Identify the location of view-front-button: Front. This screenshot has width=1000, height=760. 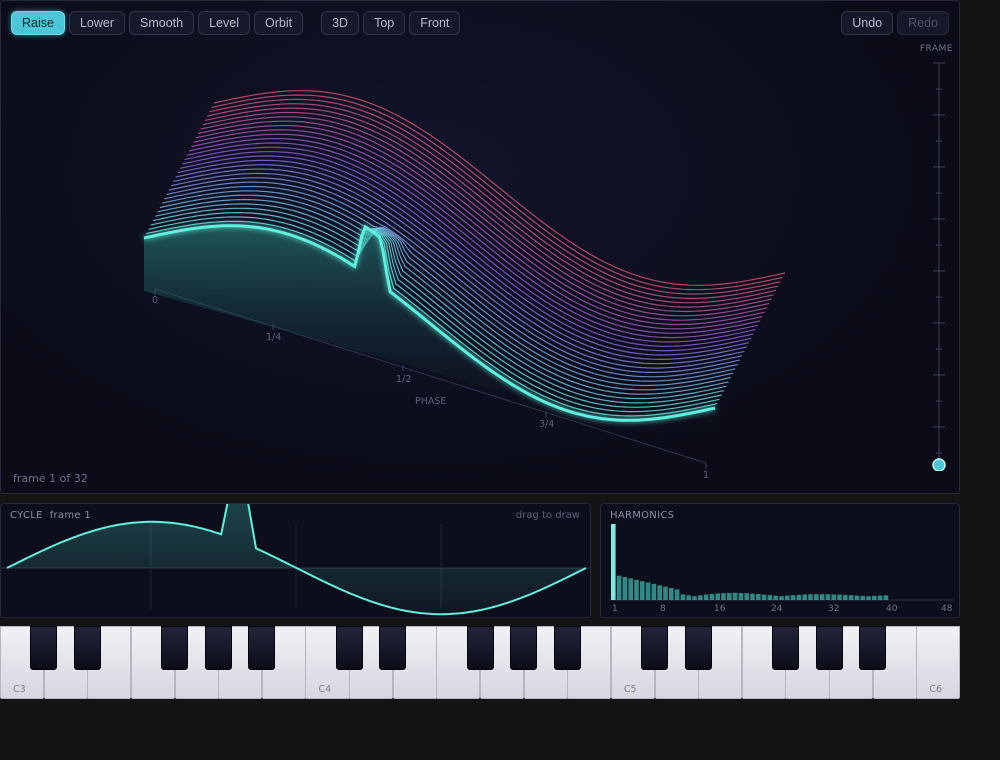
(435, 23).